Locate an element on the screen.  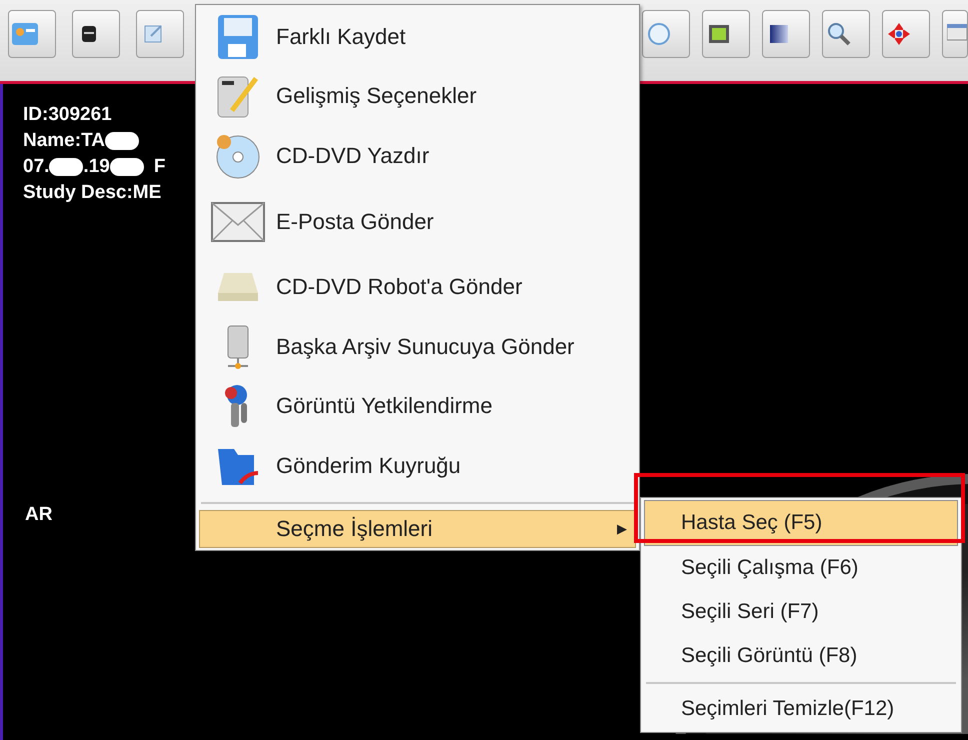
menu-item: CD-DVD Robot'a Gönder is located at coordinates (417, 287).